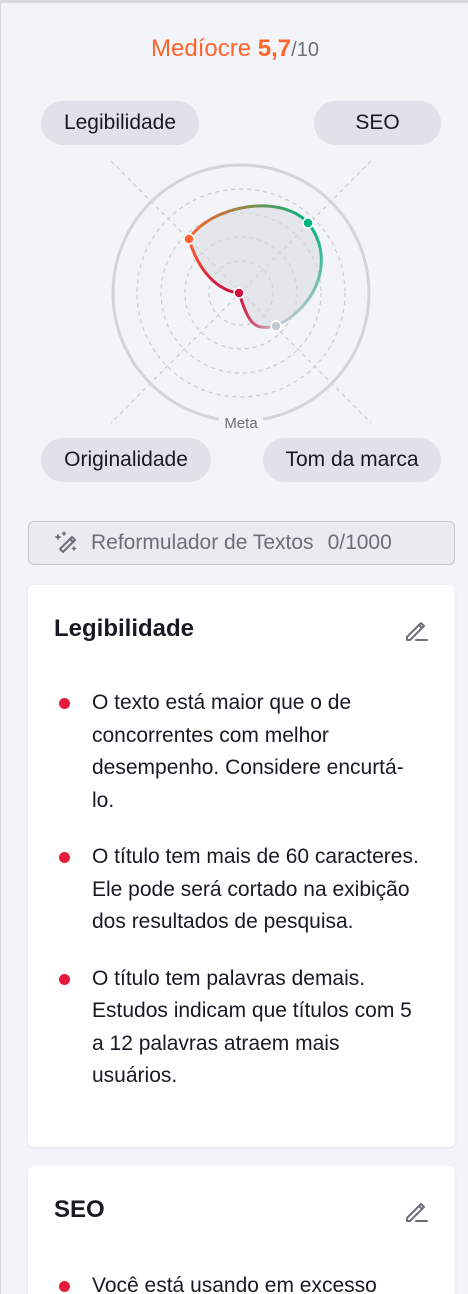  I want to click on magic-pen-icon, so click(66, 542).